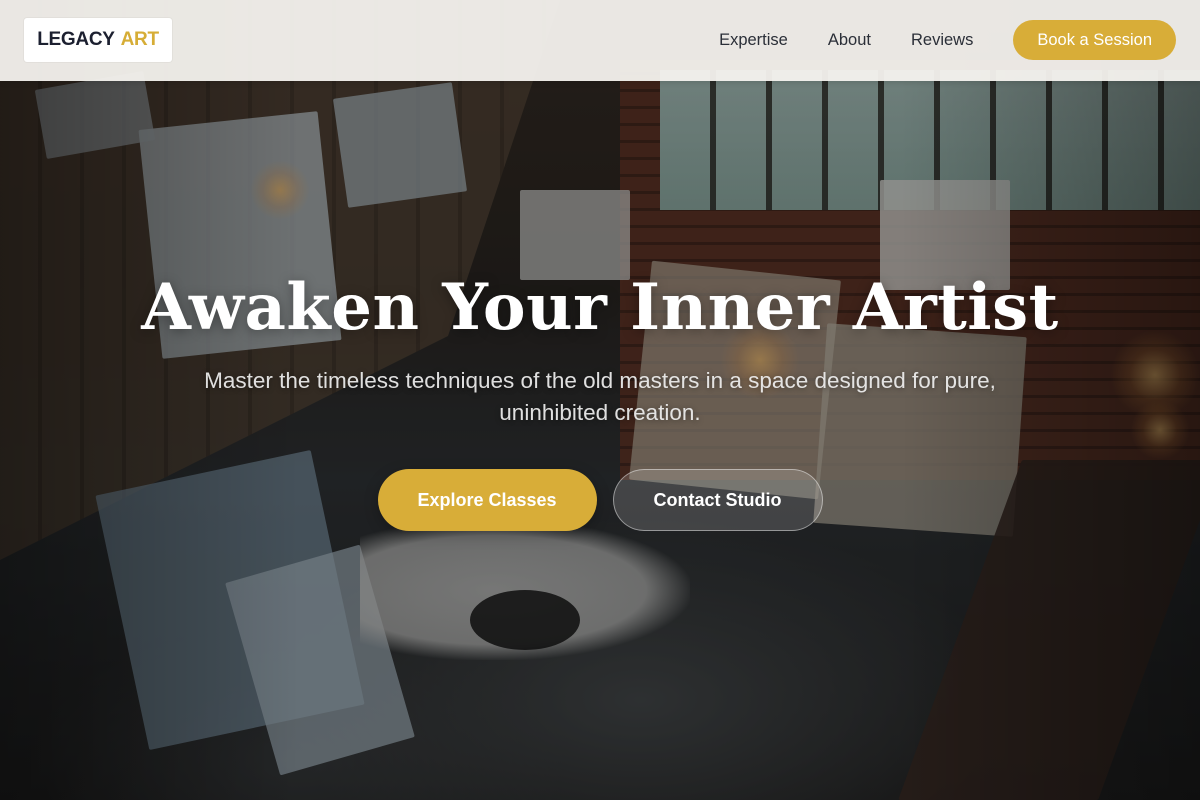 This screenshot has height=800, width=1200. Describe the element at coordinates (1094, 40) in the screenshot. I see `book-session-button: Book a Session` at that location.